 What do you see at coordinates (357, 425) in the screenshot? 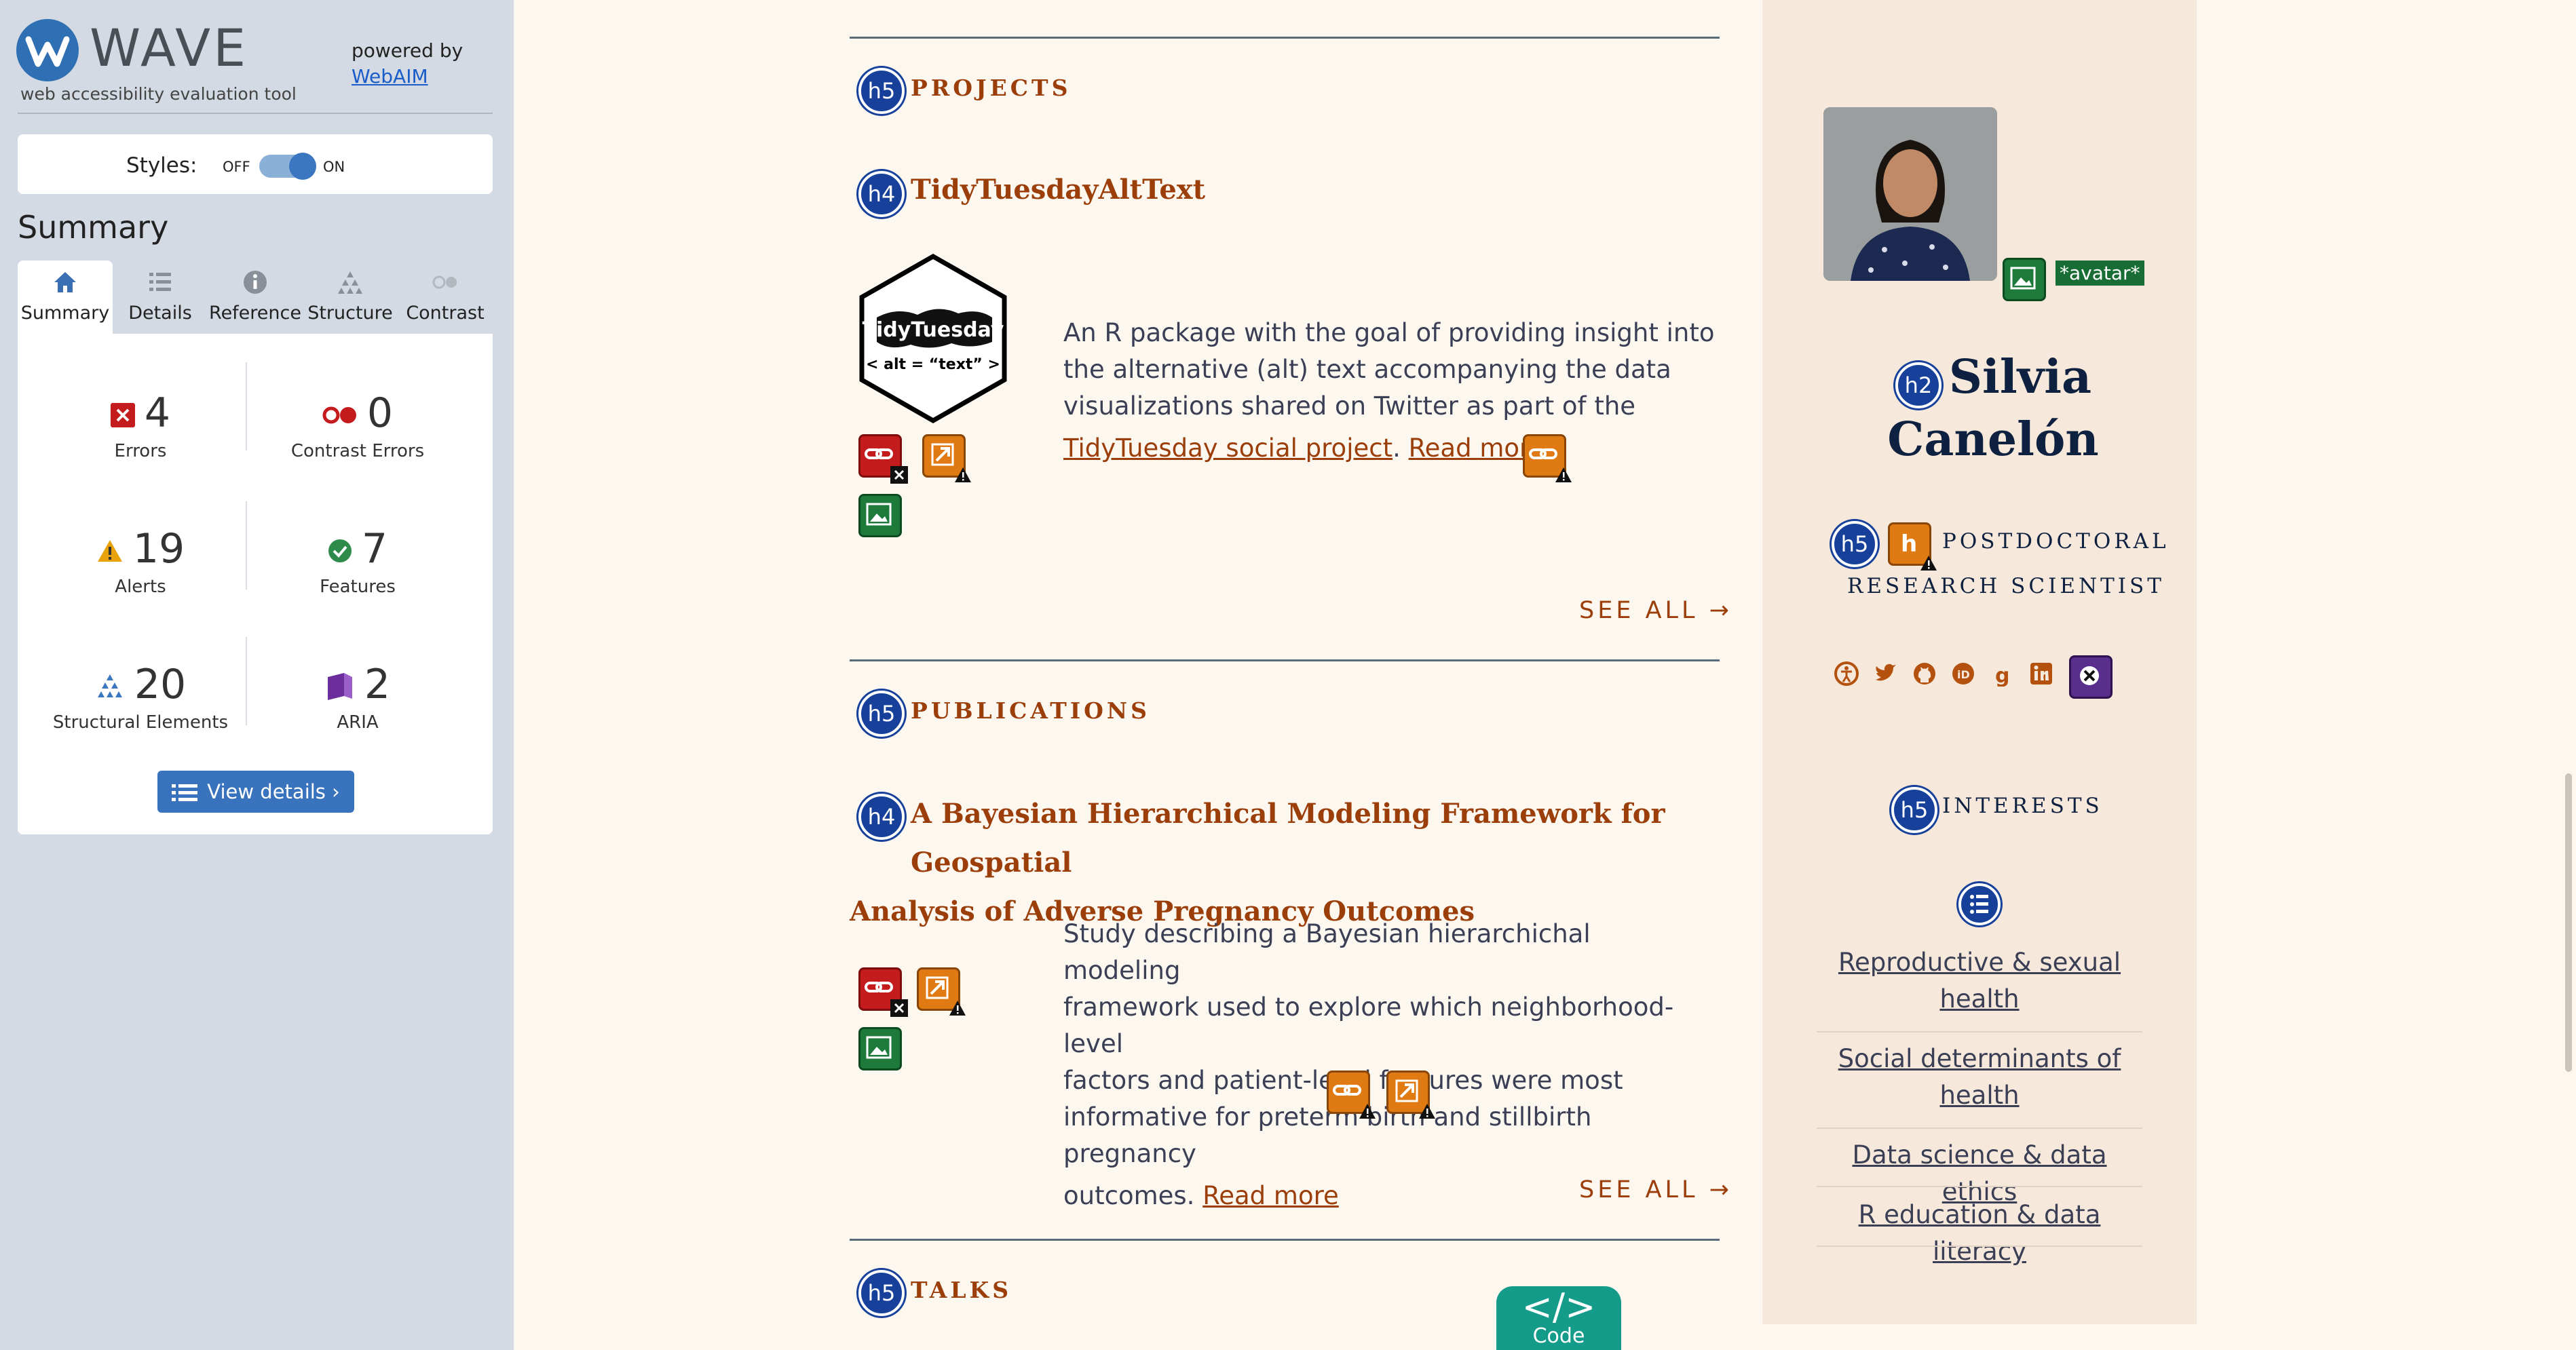
I see `contrast-errors-stat: 0 Contrast Errors` at bounding box center [357, 425].